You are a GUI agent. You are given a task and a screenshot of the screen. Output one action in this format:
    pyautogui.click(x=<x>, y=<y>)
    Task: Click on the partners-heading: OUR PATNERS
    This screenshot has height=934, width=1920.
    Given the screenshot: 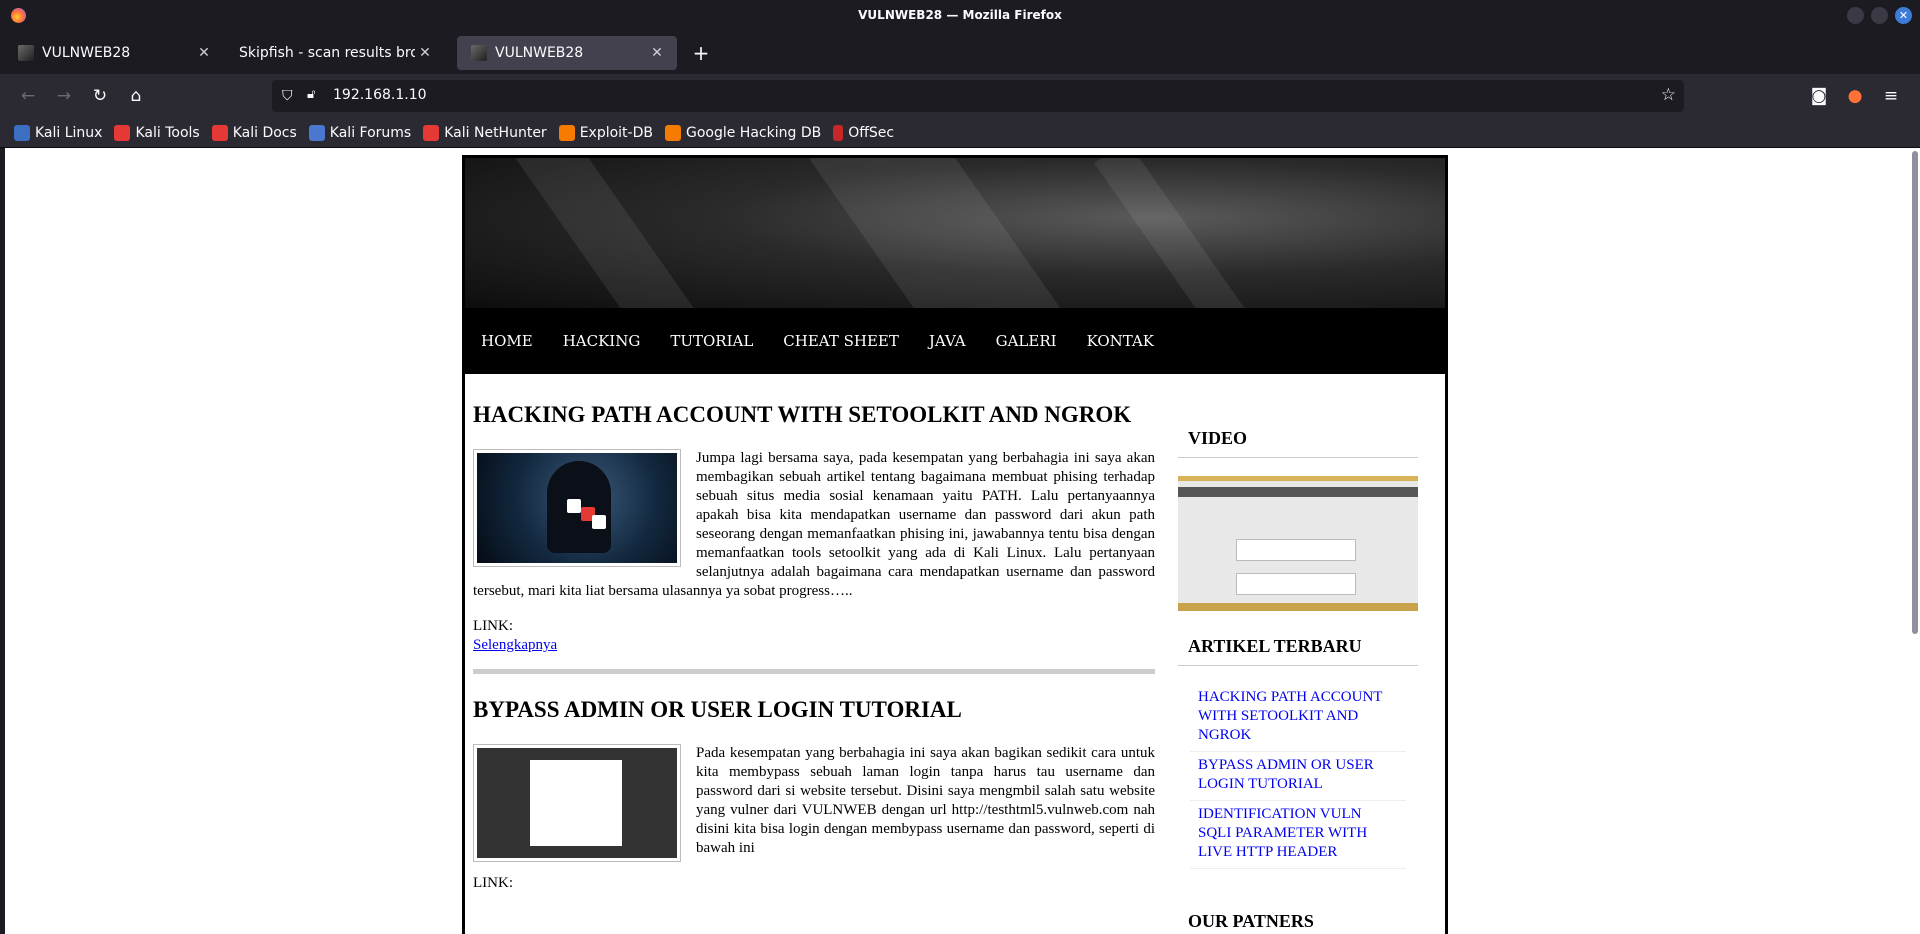 What is the action you would take?
    pyautogui.click(x=1298, y=922)
    